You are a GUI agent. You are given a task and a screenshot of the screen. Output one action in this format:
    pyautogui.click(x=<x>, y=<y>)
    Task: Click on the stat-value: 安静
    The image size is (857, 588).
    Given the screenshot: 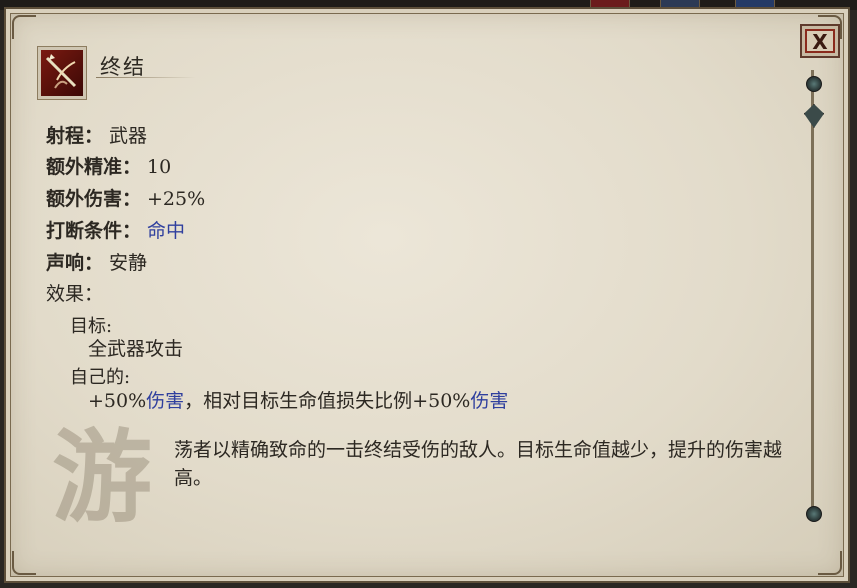 What is the action you would take?
    pyautogui.click(x=128, y=263)
    